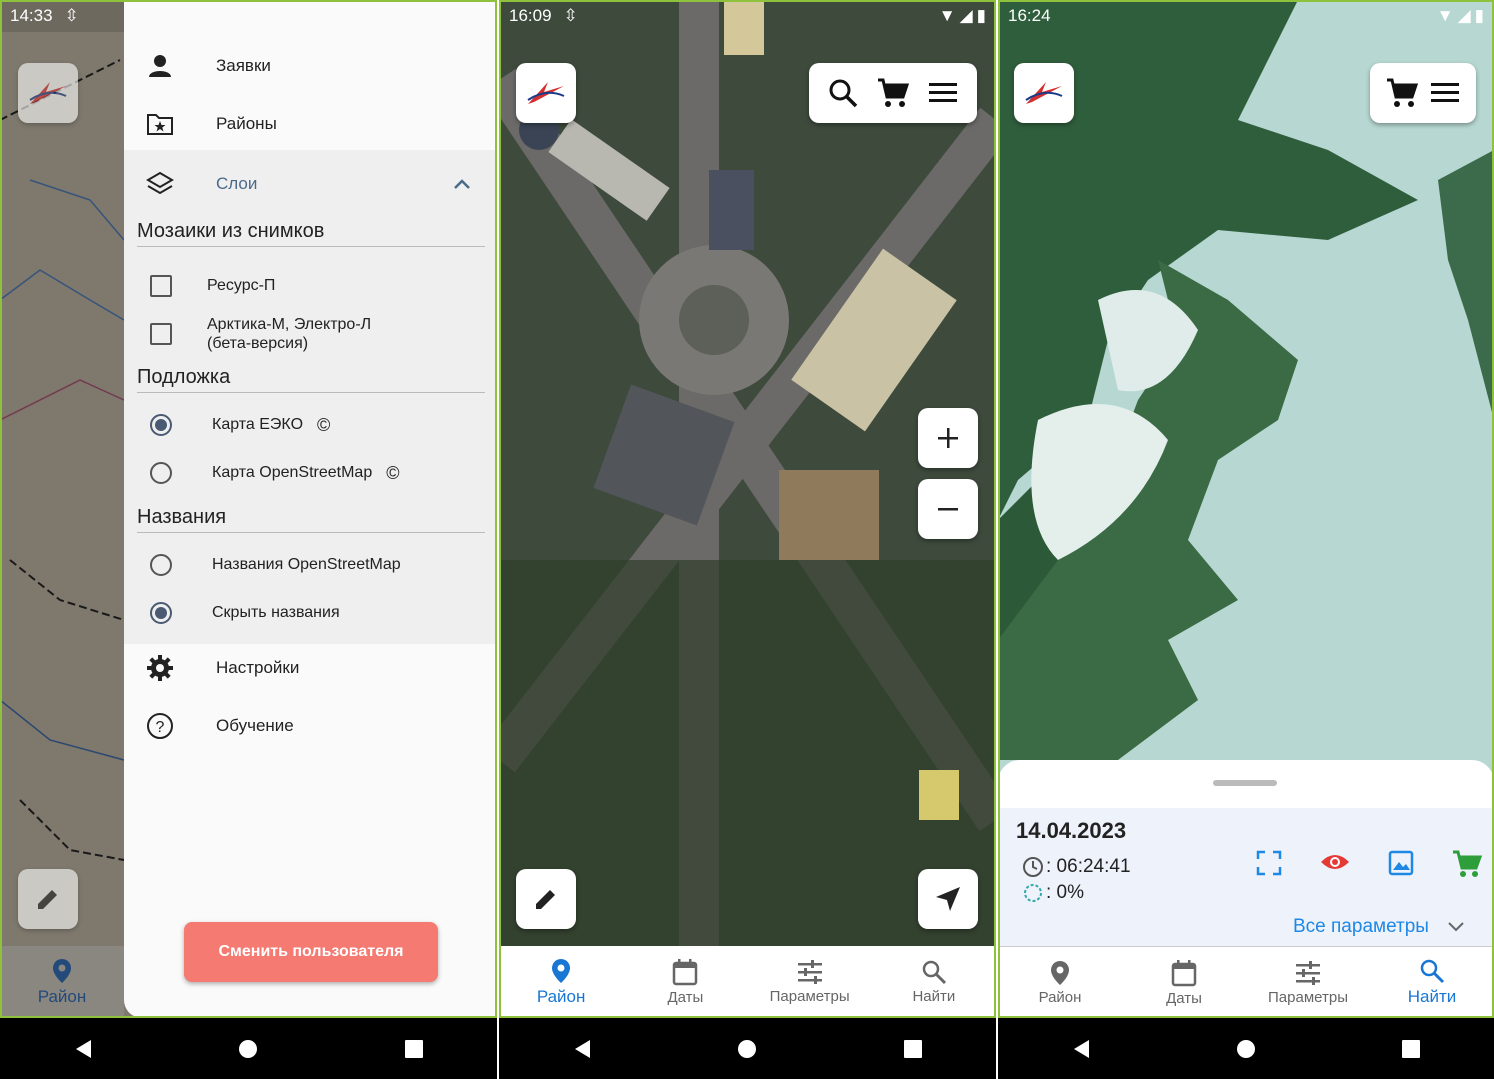 This screenshot has height=1079, width=1494. Describe the element at coordinates (275, 565) in the screenshot. I see `option-osm-names: Названия OpenStreetMap` at that location.